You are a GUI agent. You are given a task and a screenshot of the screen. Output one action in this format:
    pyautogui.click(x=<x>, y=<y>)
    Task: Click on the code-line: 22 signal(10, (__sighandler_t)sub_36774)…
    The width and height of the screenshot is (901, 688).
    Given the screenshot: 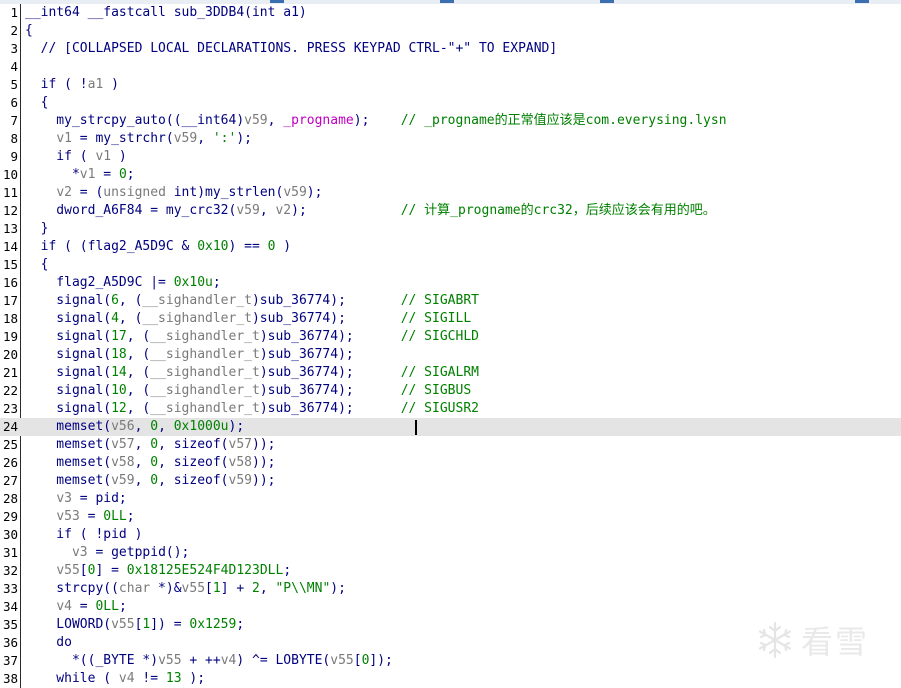 What is the action you would take?
    pyautogui.click(x=450, y=391)
    